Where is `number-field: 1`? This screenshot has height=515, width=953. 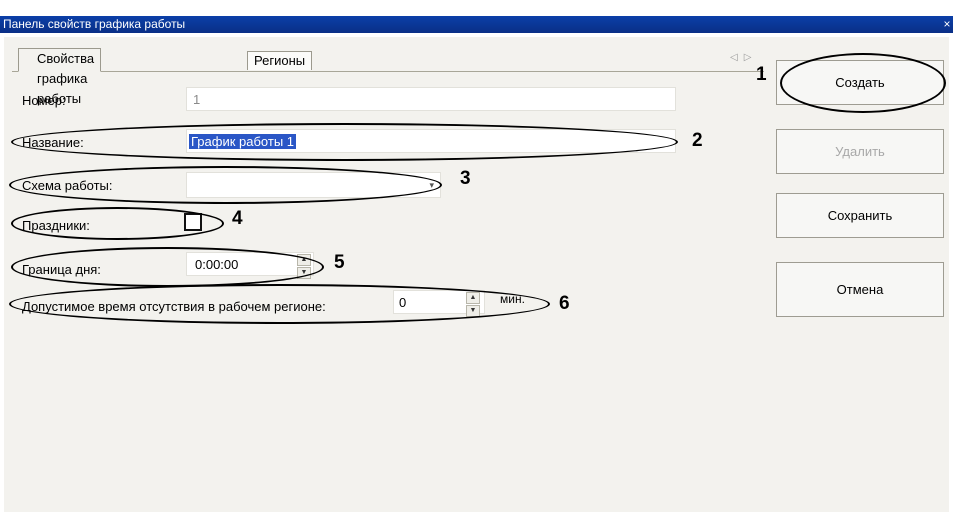
number-field: 1 is located at coordinates (431, 99).